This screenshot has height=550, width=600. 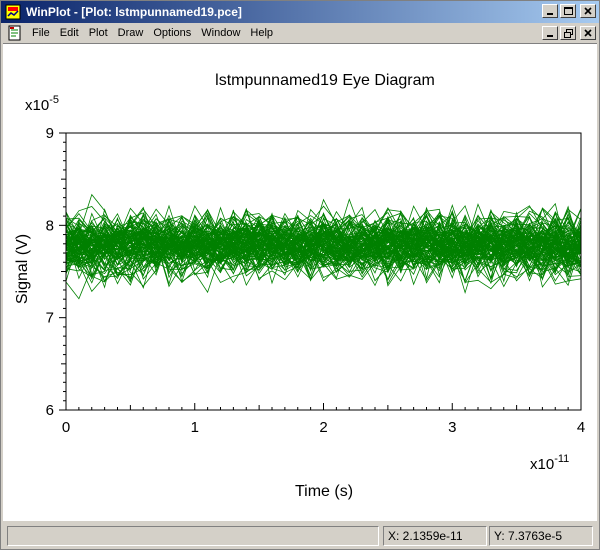 What do you see at coordinates (568, 33) in the screenshot?
I see `child-restore-button` at bounding box center [568, 33].